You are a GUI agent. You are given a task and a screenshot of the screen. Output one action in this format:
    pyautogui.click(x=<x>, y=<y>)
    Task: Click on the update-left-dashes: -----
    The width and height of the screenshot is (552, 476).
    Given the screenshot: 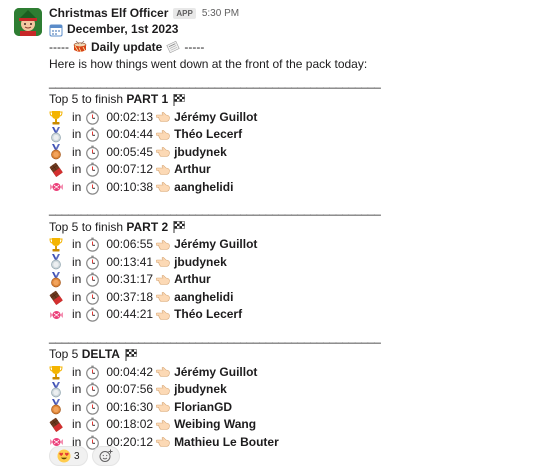 What is the action you would take?
    pyautogui.click(x=59, y=46)
    